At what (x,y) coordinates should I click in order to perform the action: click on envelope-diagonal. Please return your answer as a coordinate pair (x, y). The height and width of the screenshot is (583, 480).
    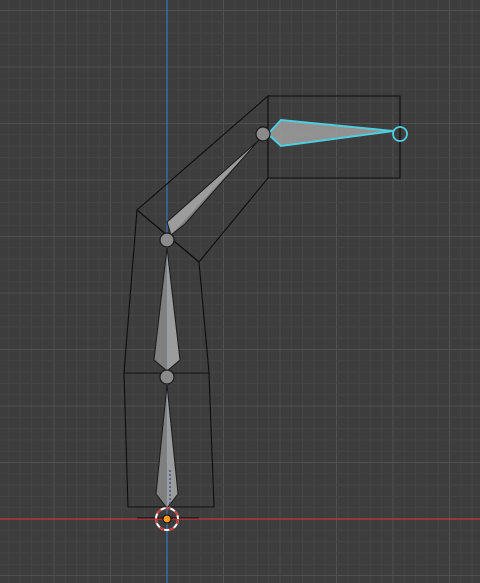
    Looking at the image, I should click on (202, 178).